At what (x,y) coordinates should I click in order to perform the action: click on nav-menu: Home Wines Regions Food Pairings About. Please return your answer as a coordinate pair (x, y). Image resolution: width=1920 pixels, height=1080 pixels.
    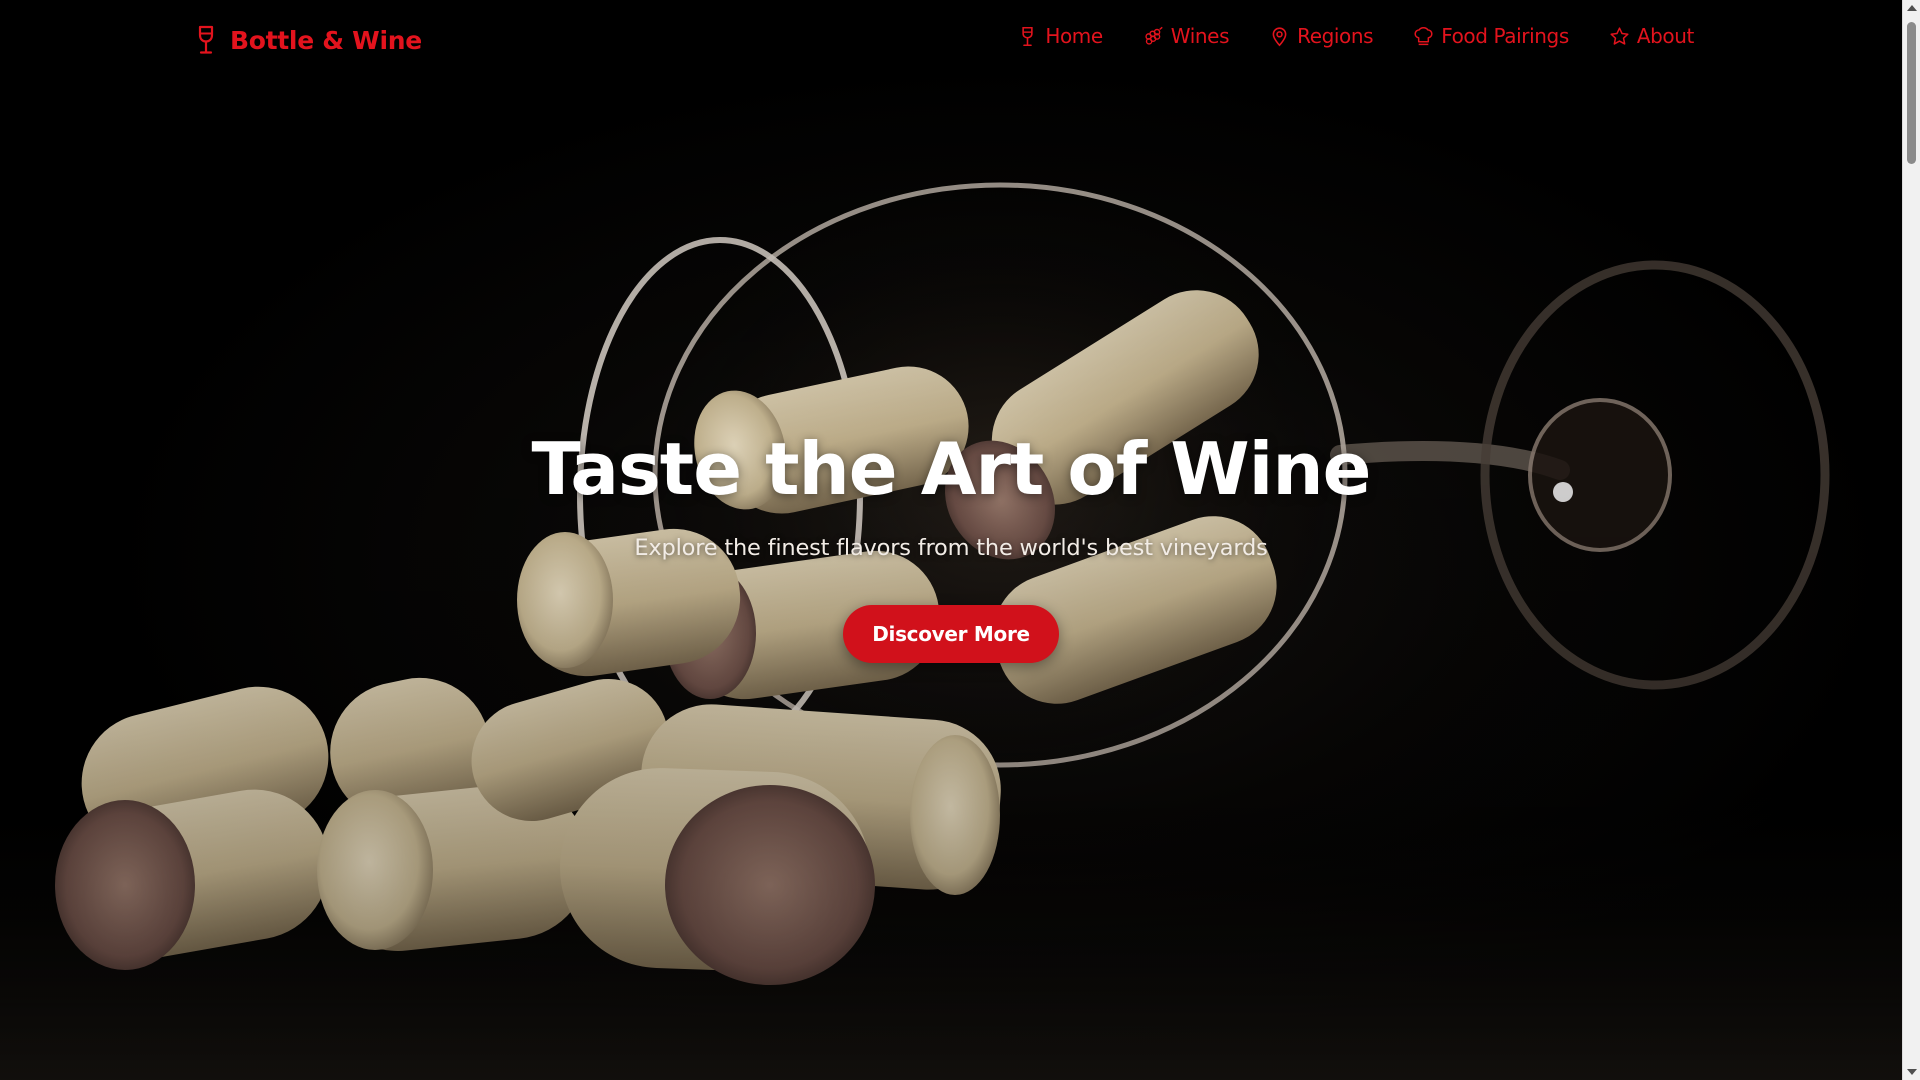
    Looking at the image, I should click on (1355, 36).